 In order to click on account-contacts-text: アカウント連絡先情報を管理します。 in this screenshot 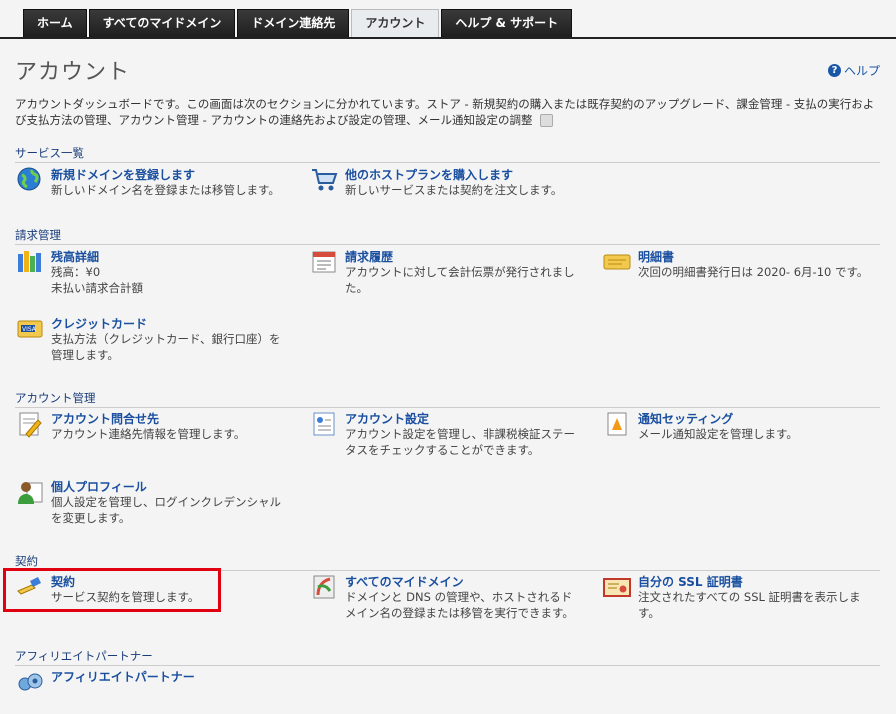, I will do `click(148, 434)`.